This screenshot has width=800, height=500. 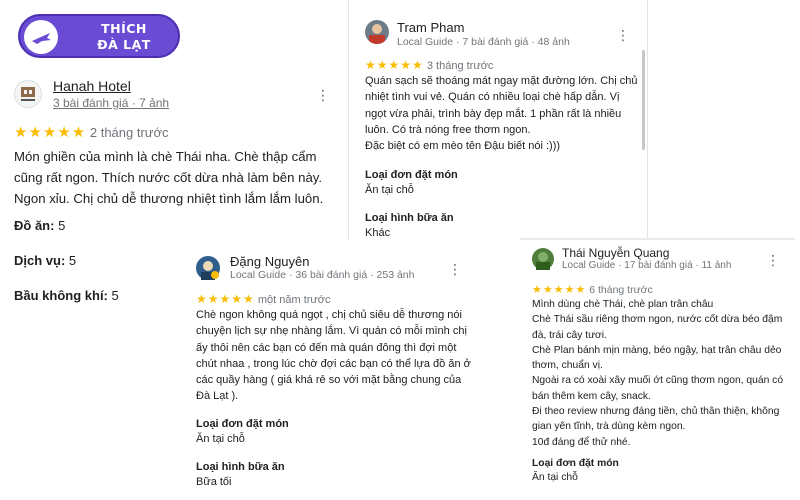 What do you see at coordinates (460, 66) in the screenshot?
I see `review-date: 3 tháng trước` at bounding box center [460, 66].